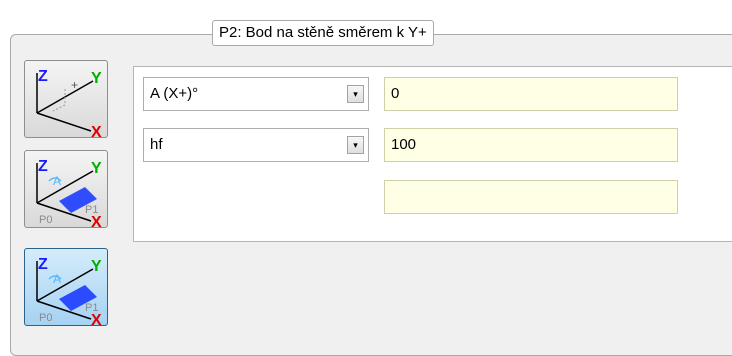 The image size is (732, 356). What do you see at coordinates (531, 94) in the screenshot?
I see `angle-value-field: 0` at bounding box center [531, 94].